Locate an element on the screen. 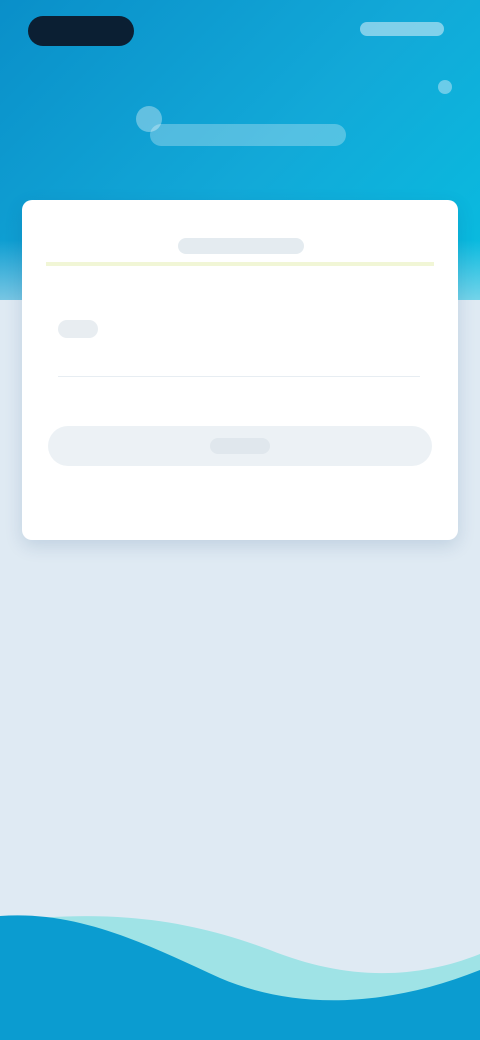 This screenshot has width=480, height=1040. submit-button-label is located at coordinates (240, 446).